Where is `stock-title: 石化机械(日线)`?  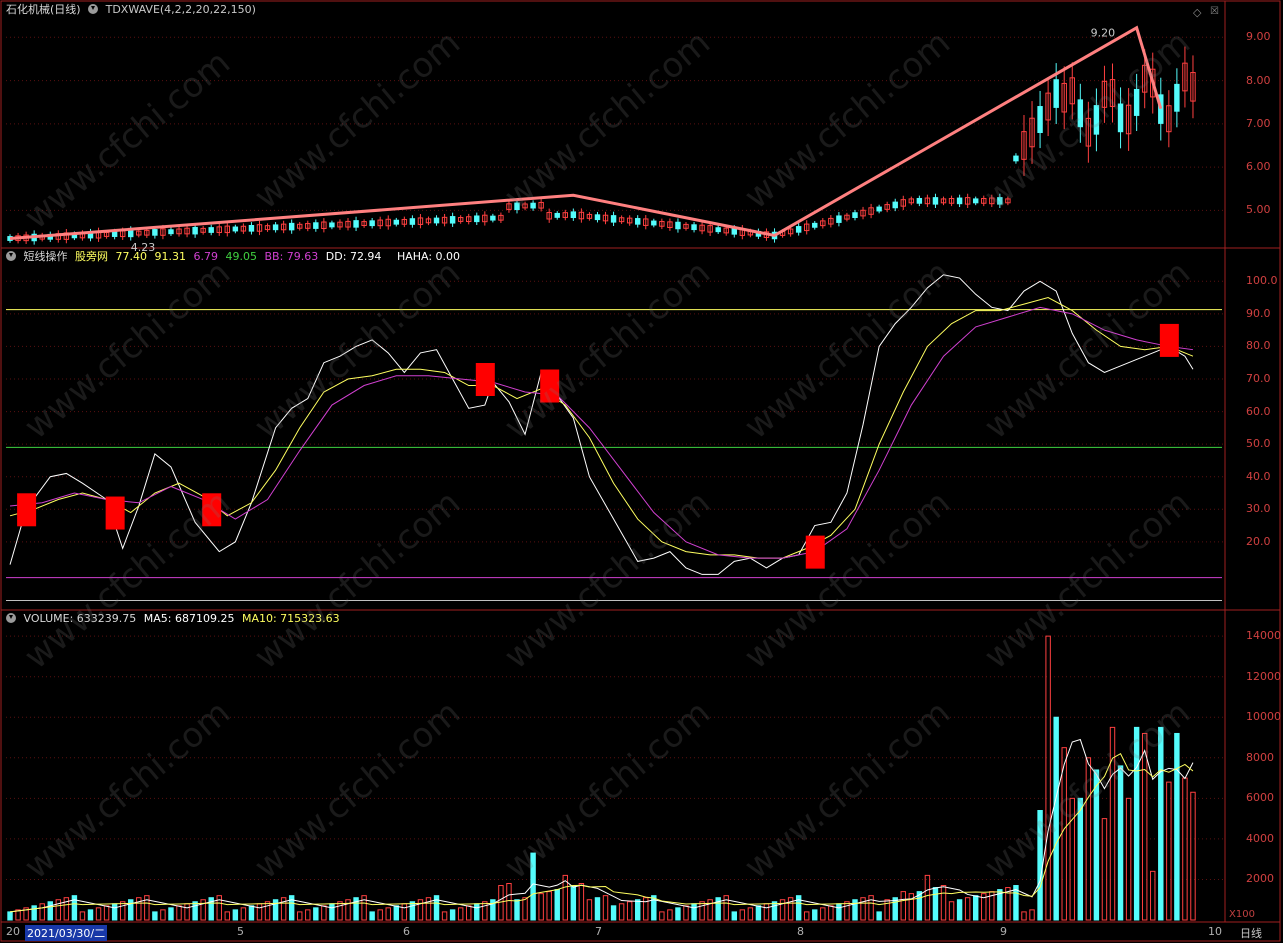
stock-title: 石化机械(日线) is located at coordinates (43, 9).